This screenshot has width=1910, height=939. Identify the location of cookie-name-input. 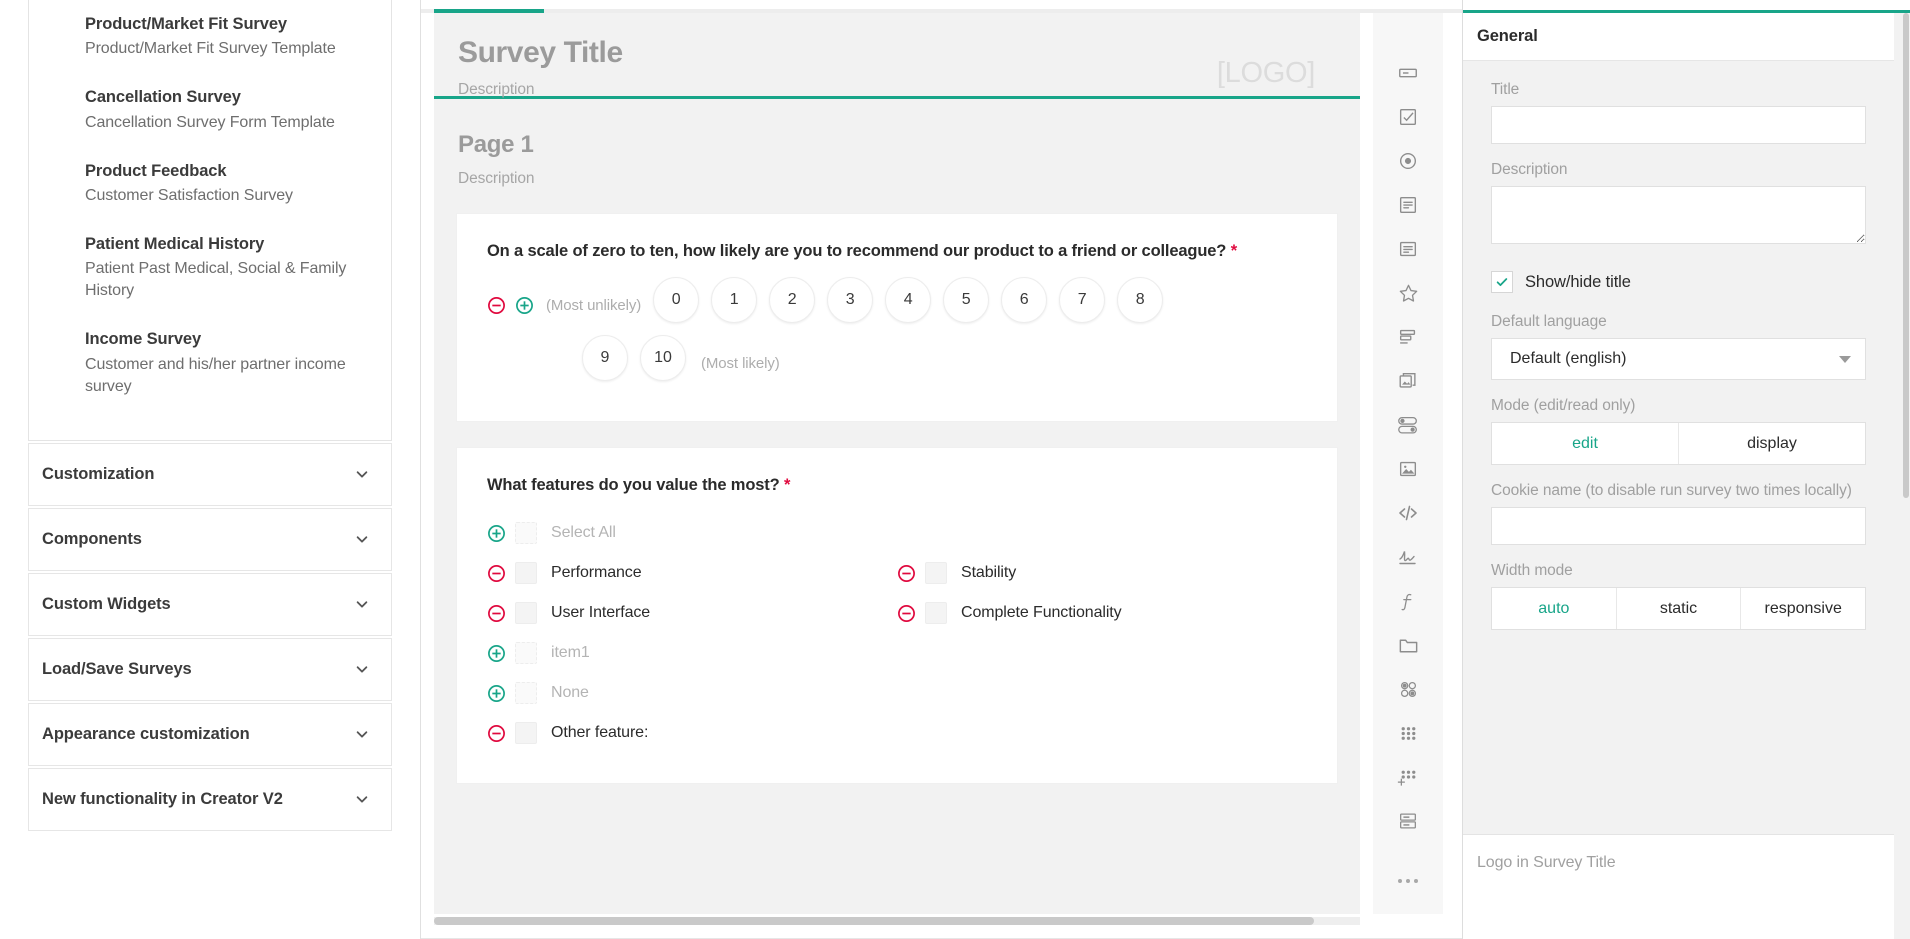
(1678, 526).